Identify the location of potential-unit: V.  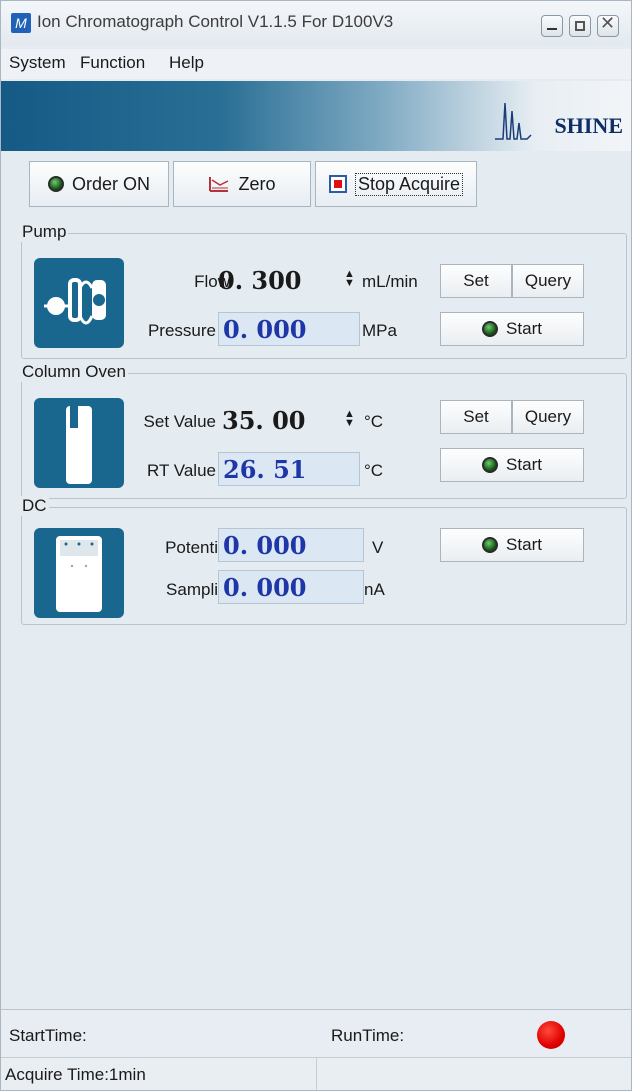
(378, 547).